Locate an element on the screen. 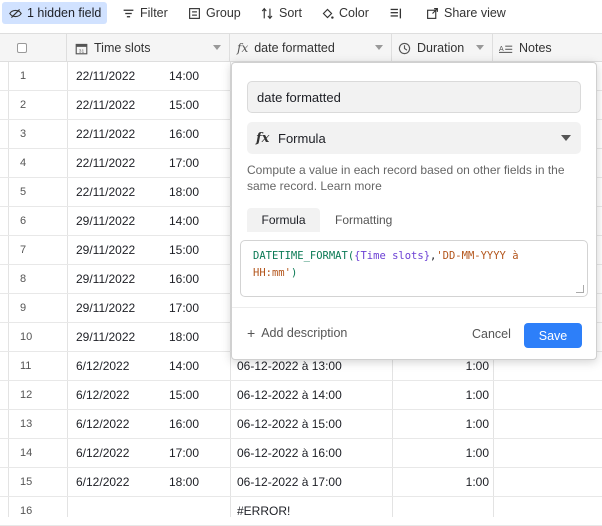 Image resolution: width=602 pixels, height=526 pixels. group-label: Group is located at coordinates (223, 13).